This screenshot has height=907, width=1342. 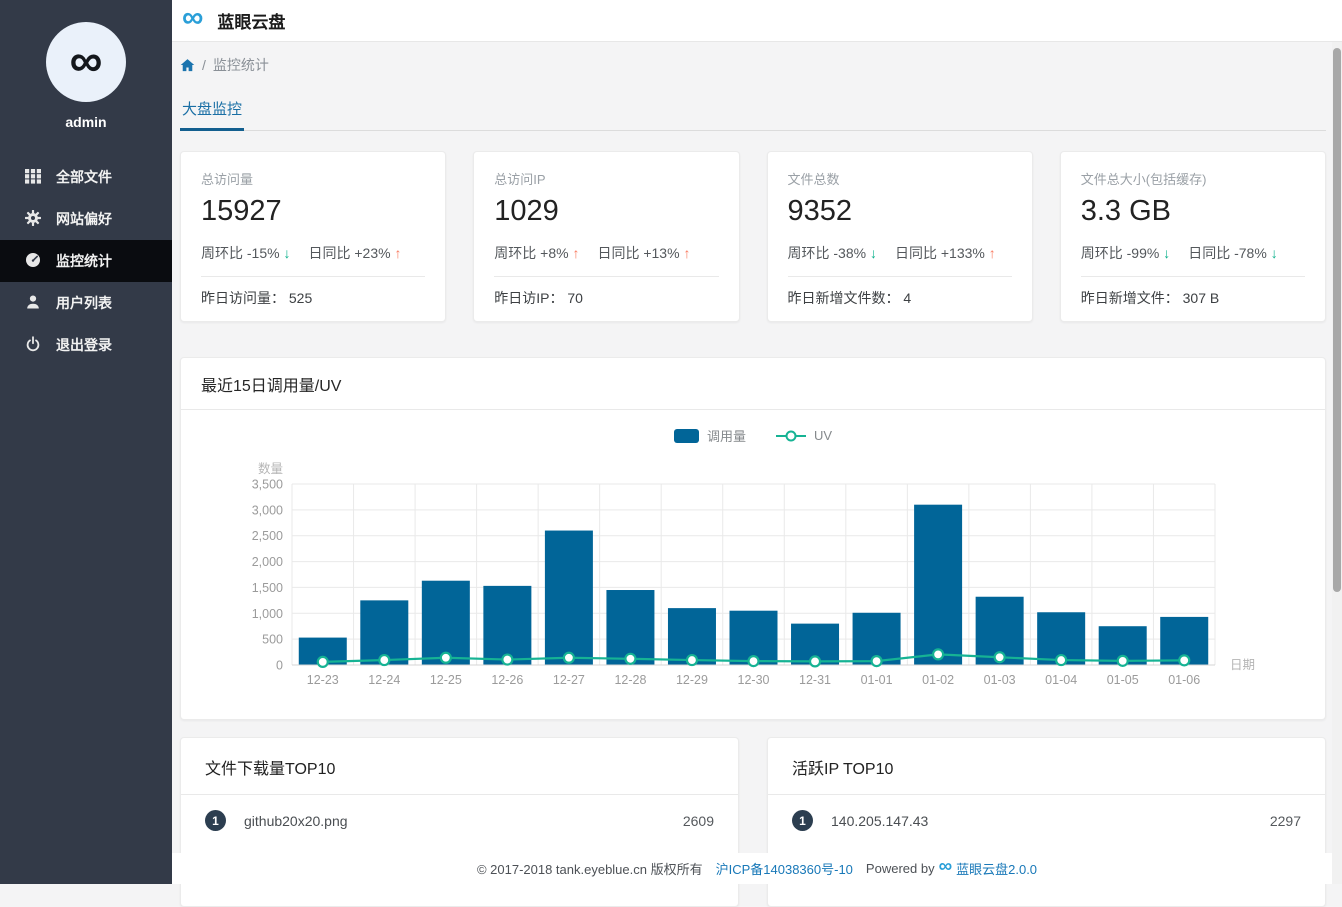 What do you see at coordinates (267, 614) in the screenshot?
I see `svg-text: 1,000` at bounding box center [267, 614].